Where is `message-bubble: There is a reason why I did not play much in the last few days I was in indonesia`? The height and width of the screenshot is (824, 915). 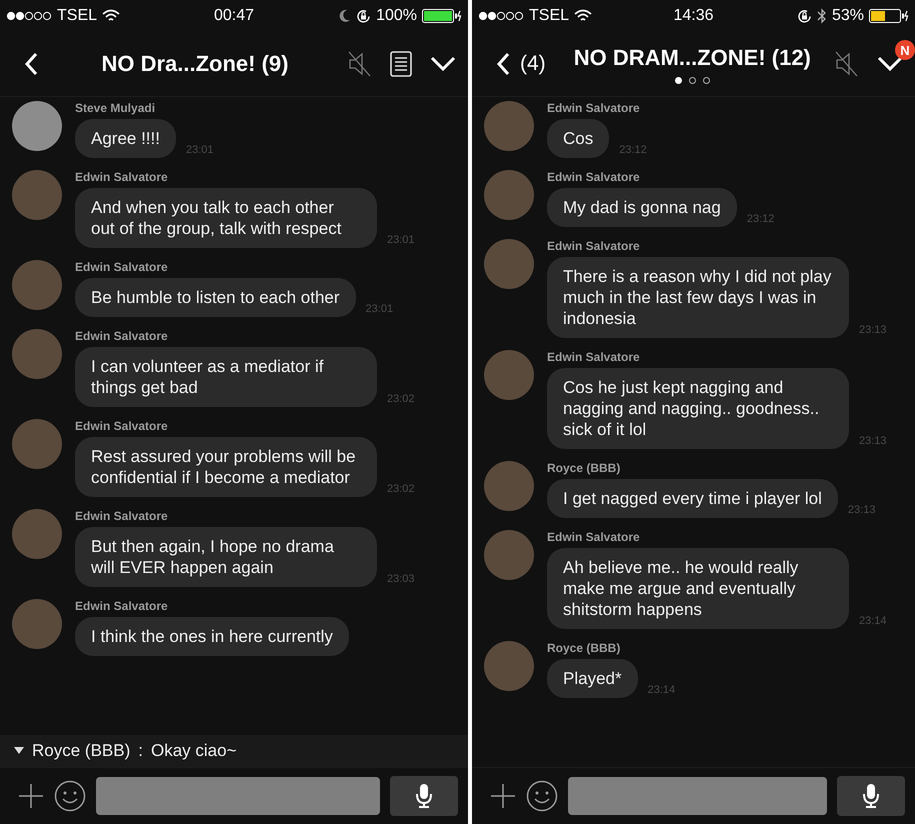 message-bubble: There is a reason why I did not play much in the last few days I was in indonesia is located at coordinates (698, 297).